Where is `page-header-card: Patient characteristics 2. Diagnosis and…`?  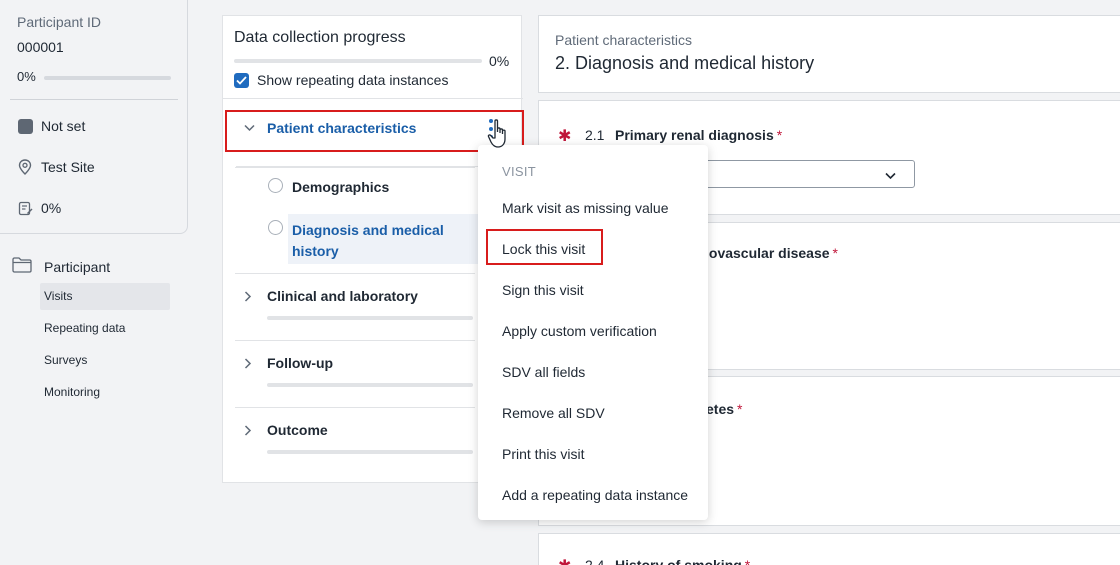 page-header-card: Patient characteristics 2. Diagnosis and… is located at coordinates (829, 54).